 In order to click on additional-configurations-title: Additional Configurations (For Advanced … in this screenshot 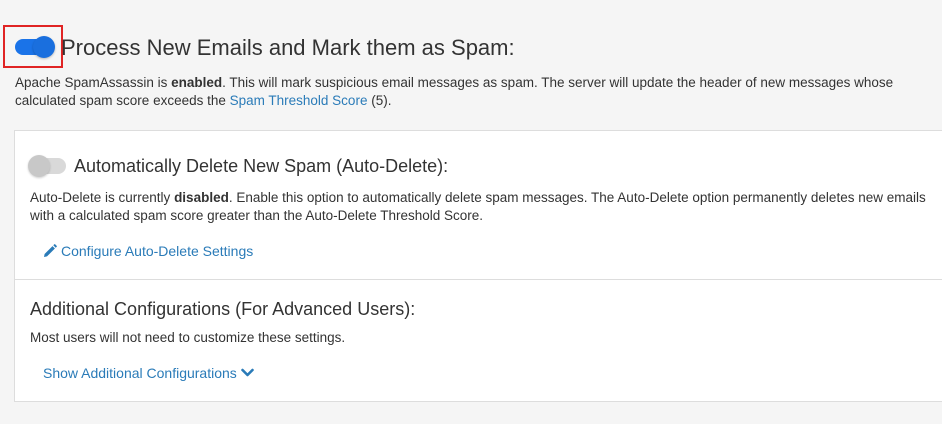, I will do `click(223, 309)`.